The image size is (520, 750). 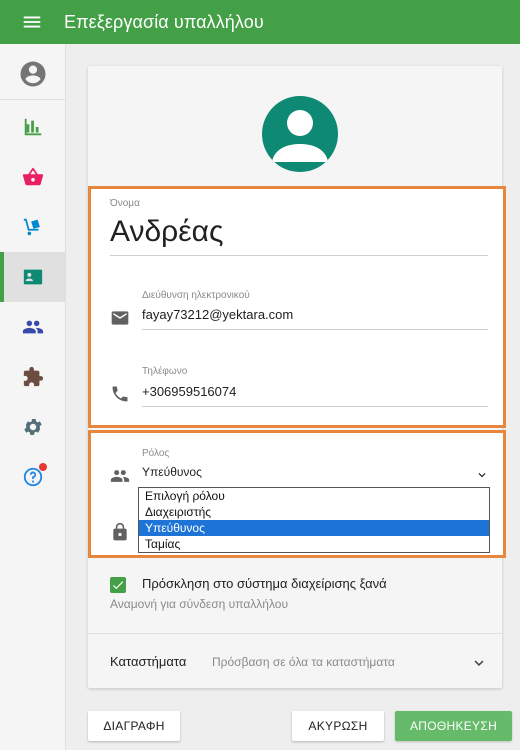 I want to click on sidebar, so click(x=33, y=397).